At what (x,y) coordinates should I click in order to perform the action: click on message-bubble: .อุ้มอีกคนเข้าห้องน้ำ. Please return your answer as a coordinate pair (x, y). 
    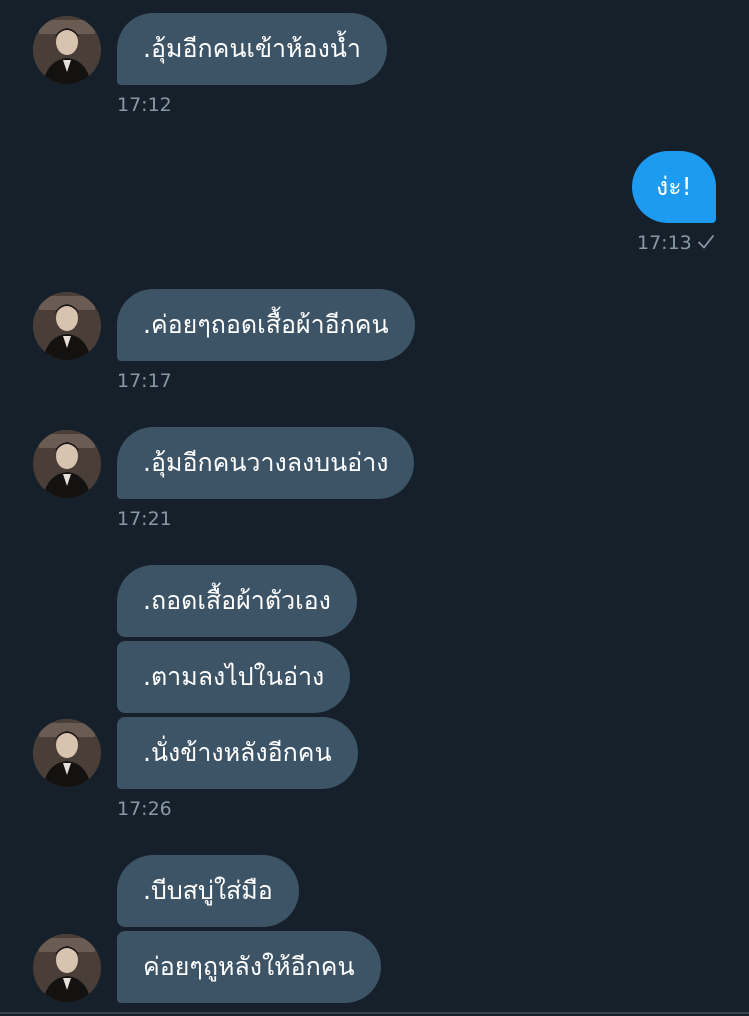
    Looking at the image, I should click on (252, 49).